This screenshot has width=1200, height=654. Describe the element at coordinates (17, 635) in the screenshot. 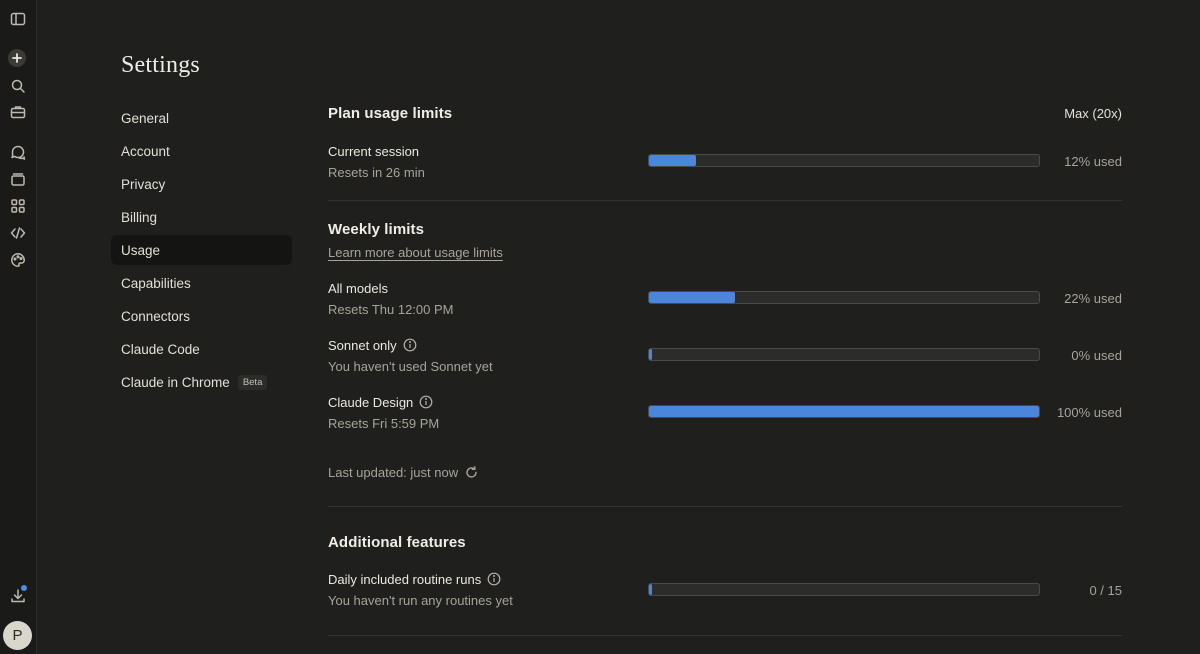

I see `avatar: P` at that location.